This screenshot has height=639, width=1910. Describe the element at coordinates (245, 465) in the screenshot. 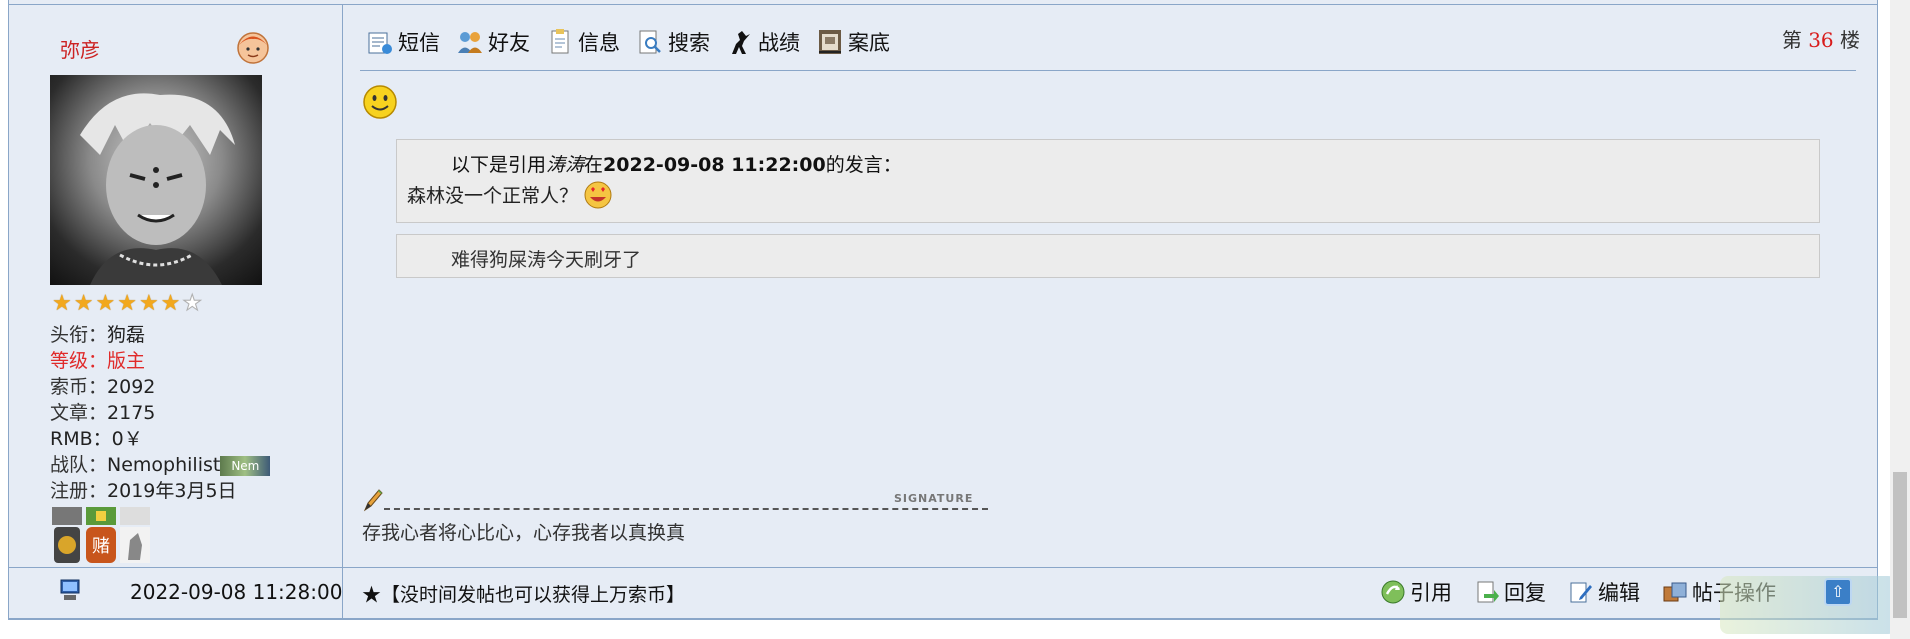

I see `team-badge-icon: Nem` at that location.